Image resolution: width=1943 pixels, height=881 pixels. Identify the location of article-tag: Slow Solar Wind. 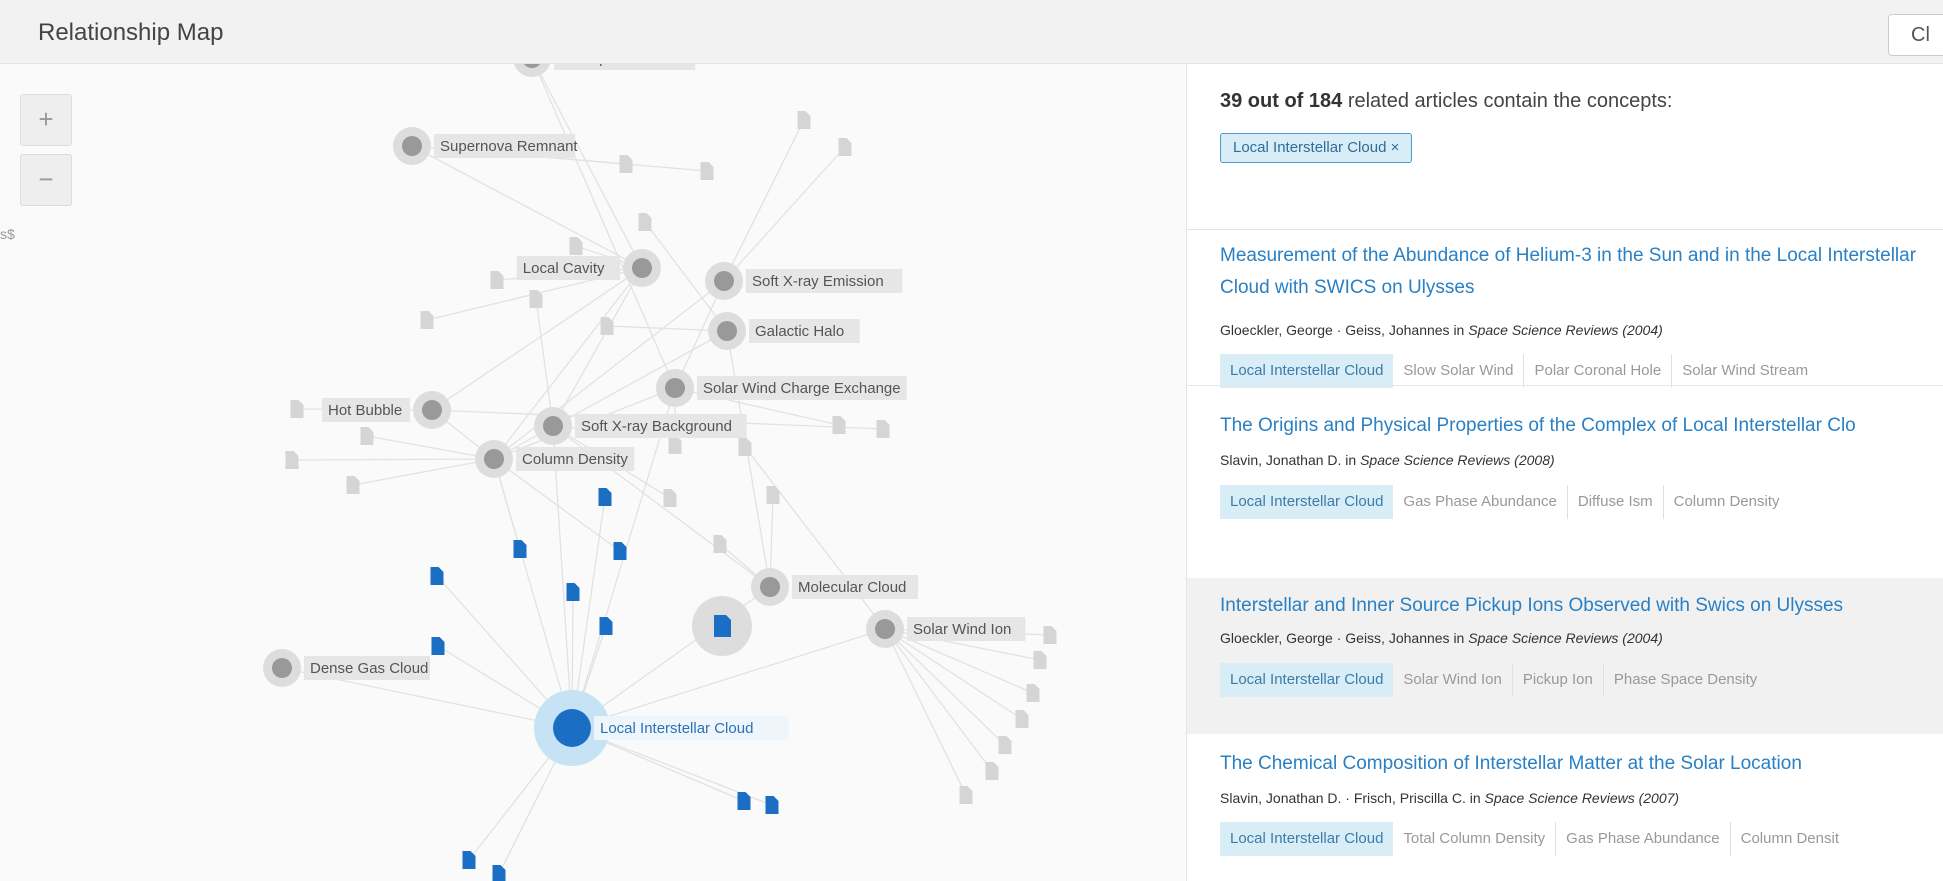
(1459, 371).